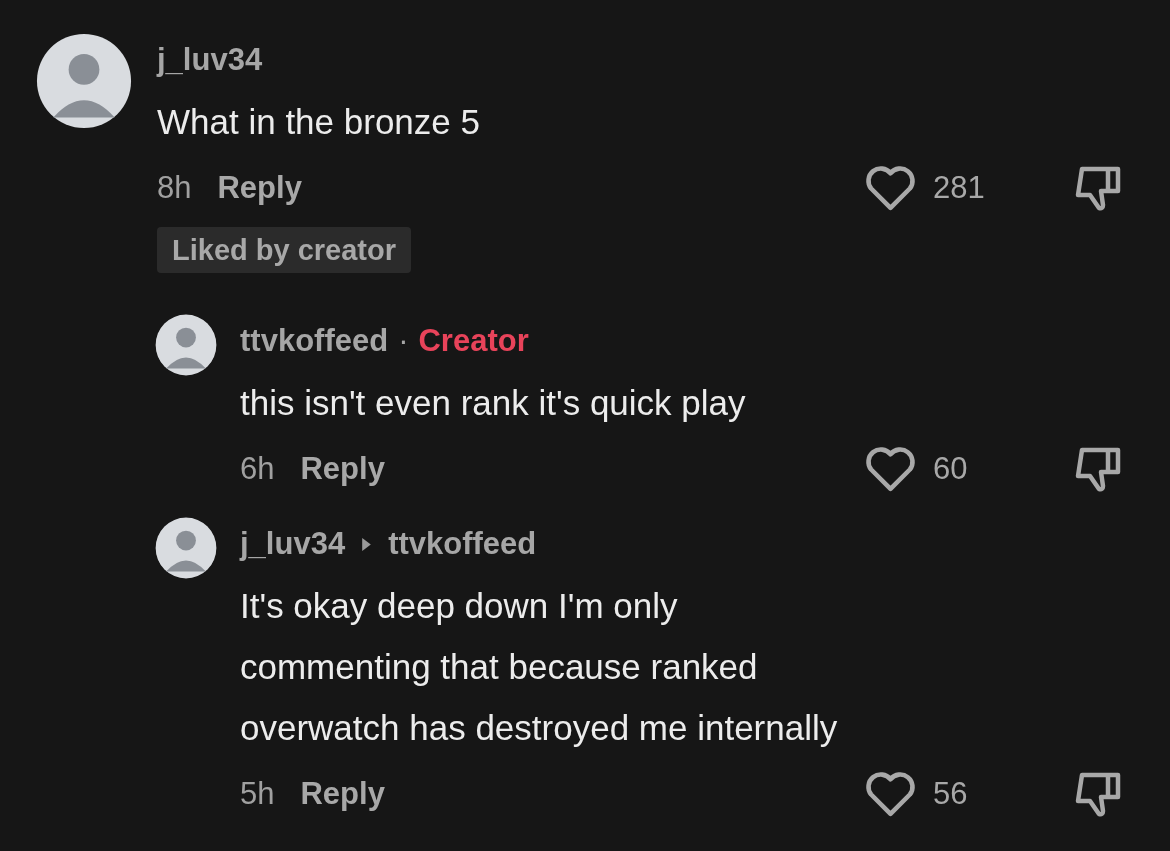 The image size is (1170, 851). What do you see at coordinates (539, 667) in the screenshot?
I see `comment-text: It's okay deep down I'm only commenting that because ranked overwatch has destroyed me internally` at bounding box center [539, 667].